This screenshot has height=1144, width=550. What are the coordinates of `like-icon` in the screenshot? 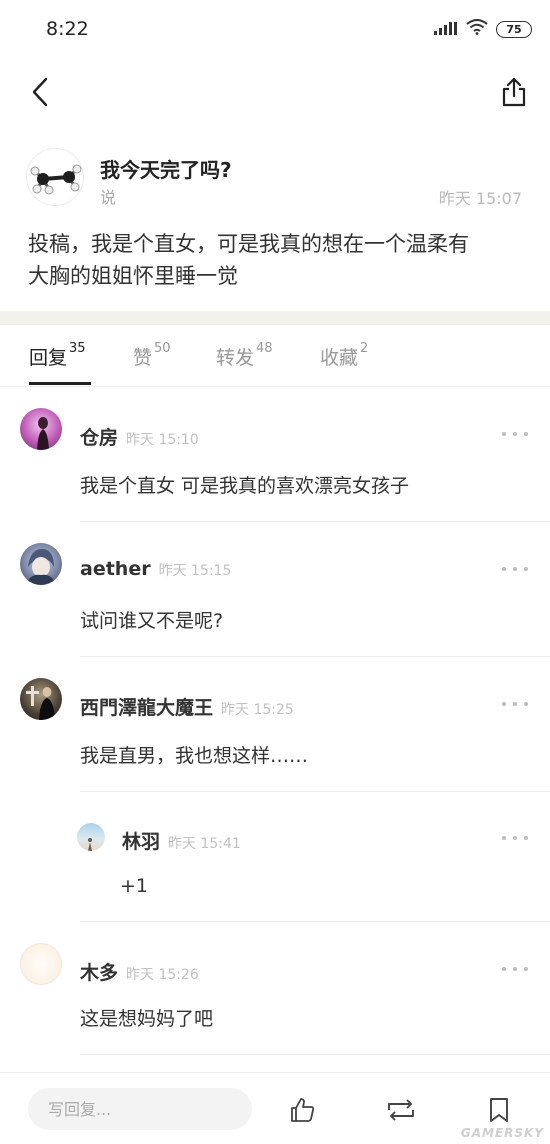 It's located at (303, 1110).